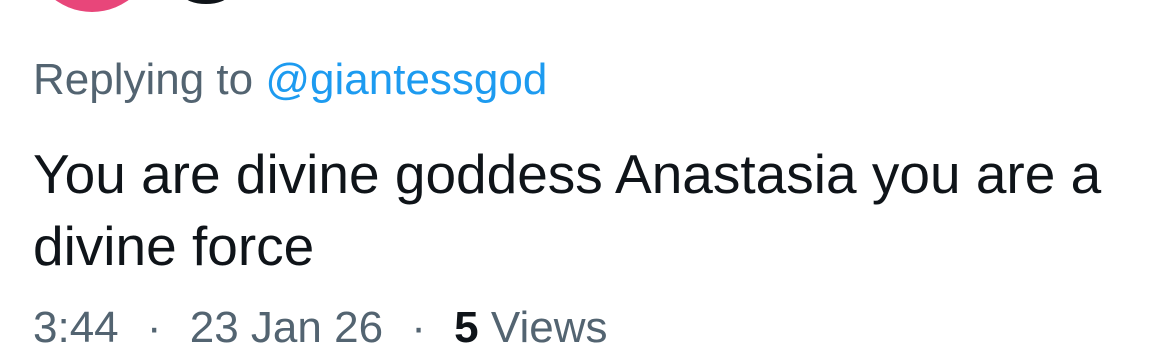  I want to click on avatar, so click(92, 6).